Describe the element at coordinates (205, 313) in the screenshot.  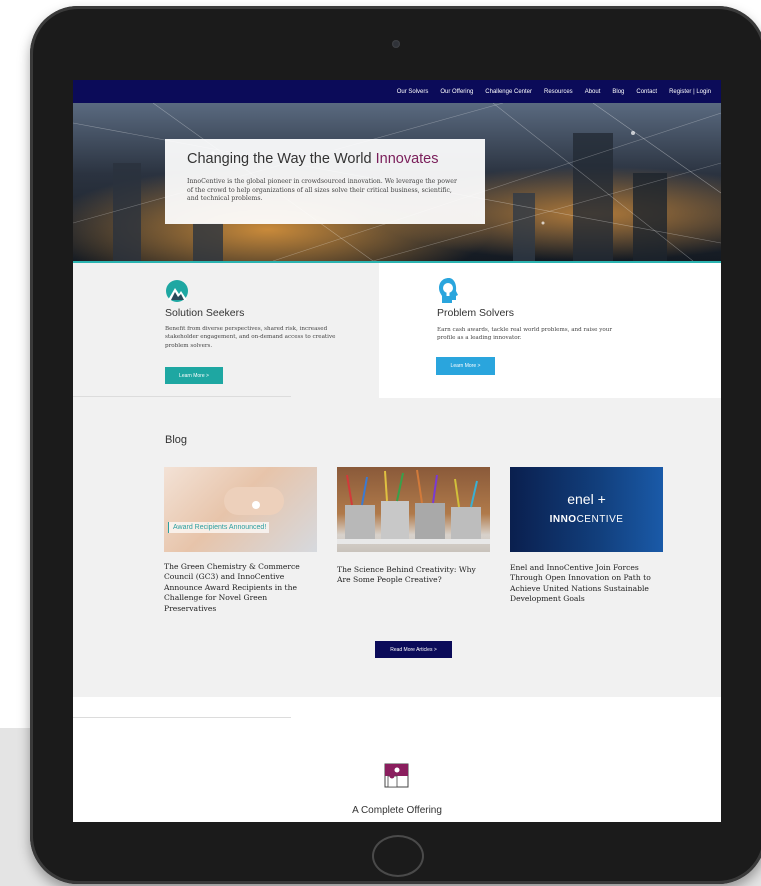
I see `seekers-heading: Solution Seekers` at that location.